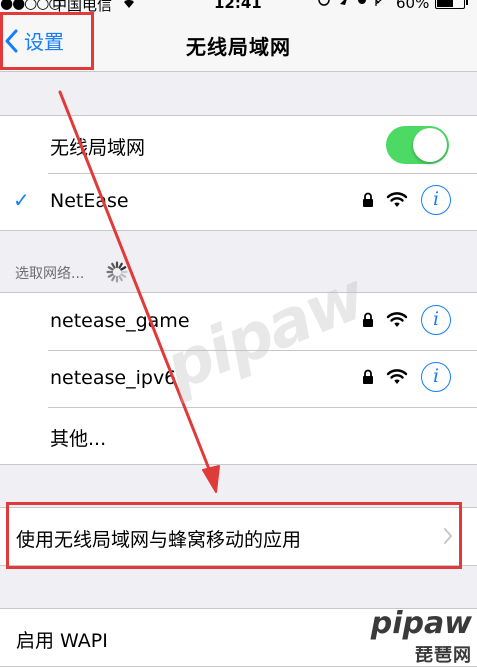 This screenshot has height=667, width=477. What do you see at coordinates (120, 321) in the screenshot?
I see `network-name: netease_game` at bounding box center [120, 321].